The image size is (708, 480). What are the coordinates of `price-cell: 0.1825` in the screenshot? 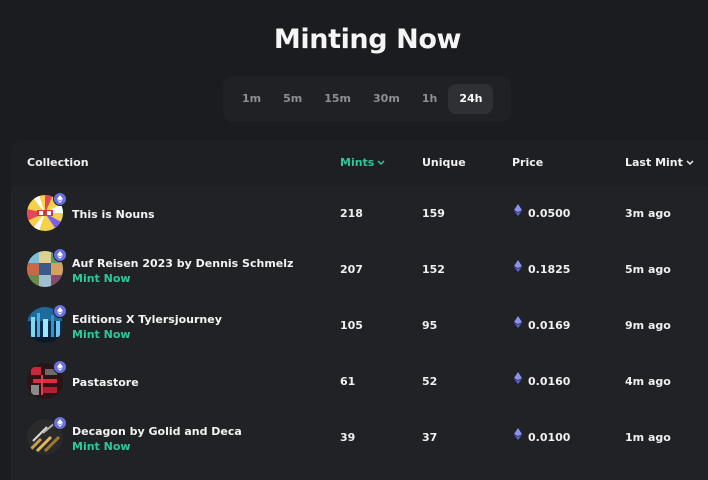 It's located at (542, 270).